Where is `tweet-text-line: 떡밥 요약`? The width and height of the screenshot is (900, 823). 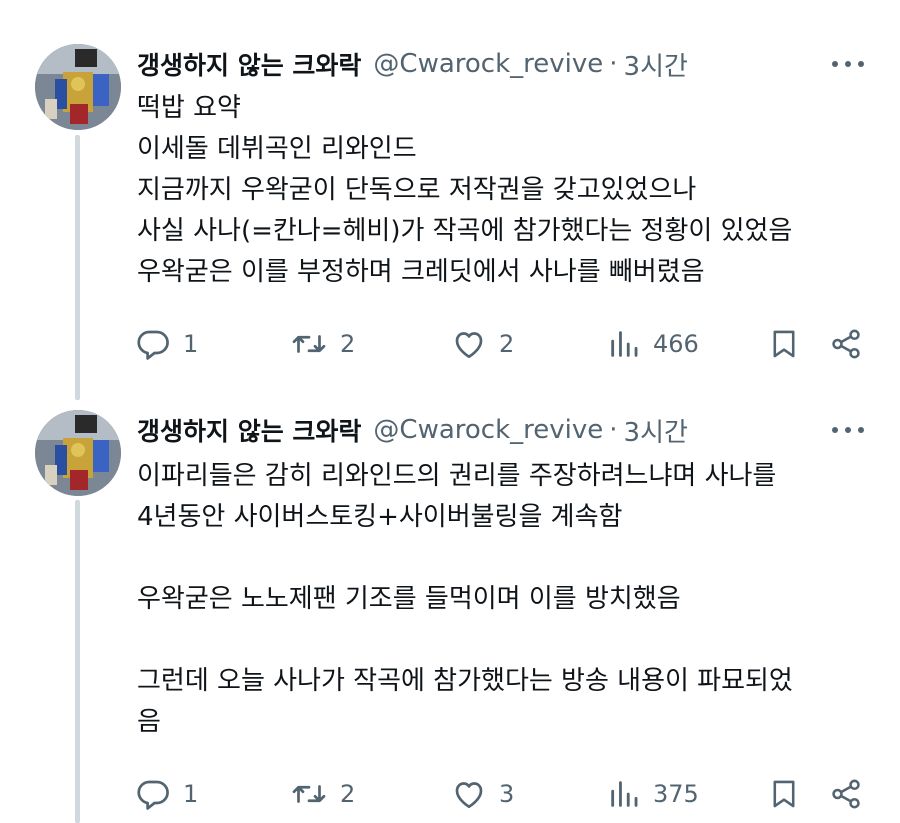 tweet-text-line: 떡밥 요약 is located at coordinates (189, 108).